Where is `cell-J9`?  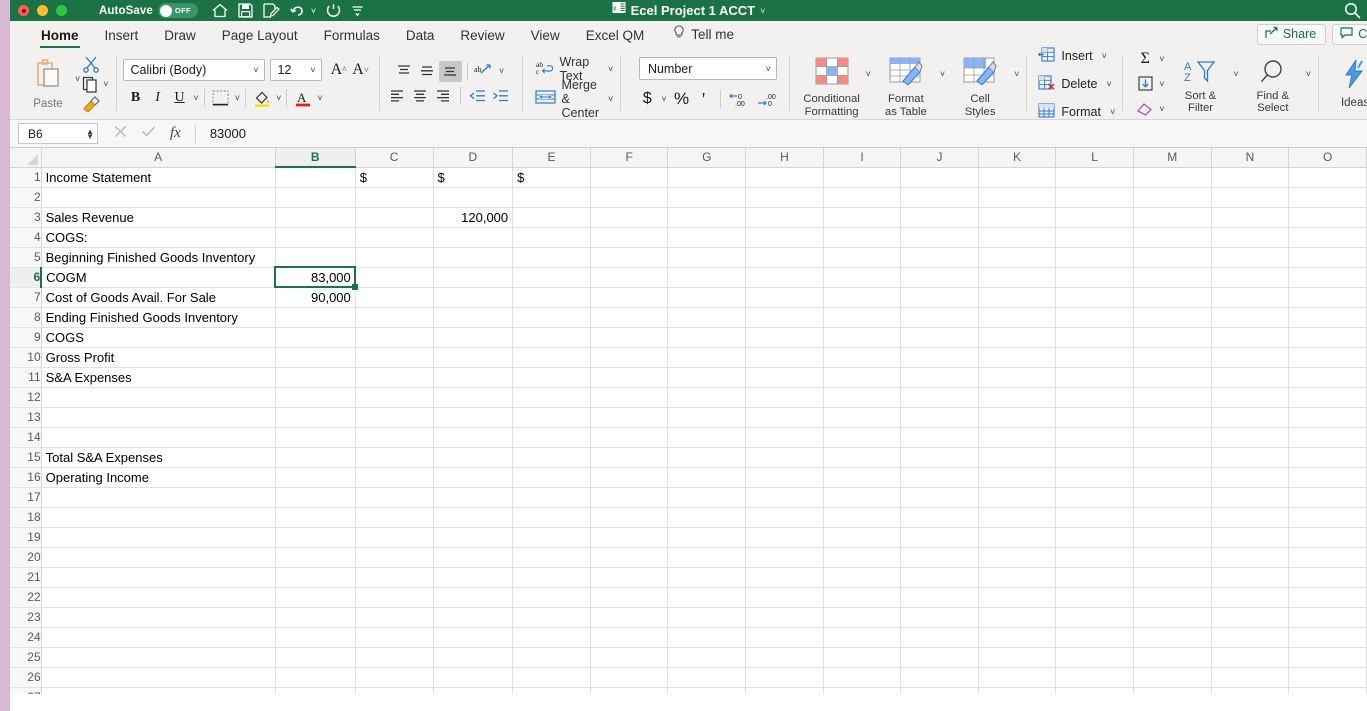 cell-J9 is located at coordinates (939, 337).